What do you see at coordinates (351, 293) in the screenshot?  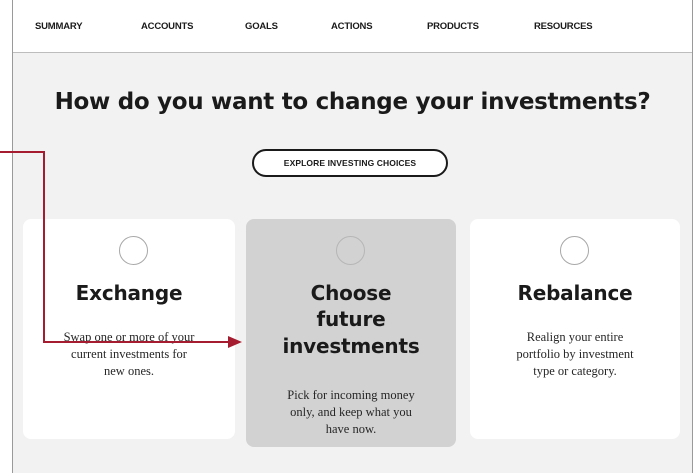 I see `card-title-line: Choose` at bounding box center [351, 293].